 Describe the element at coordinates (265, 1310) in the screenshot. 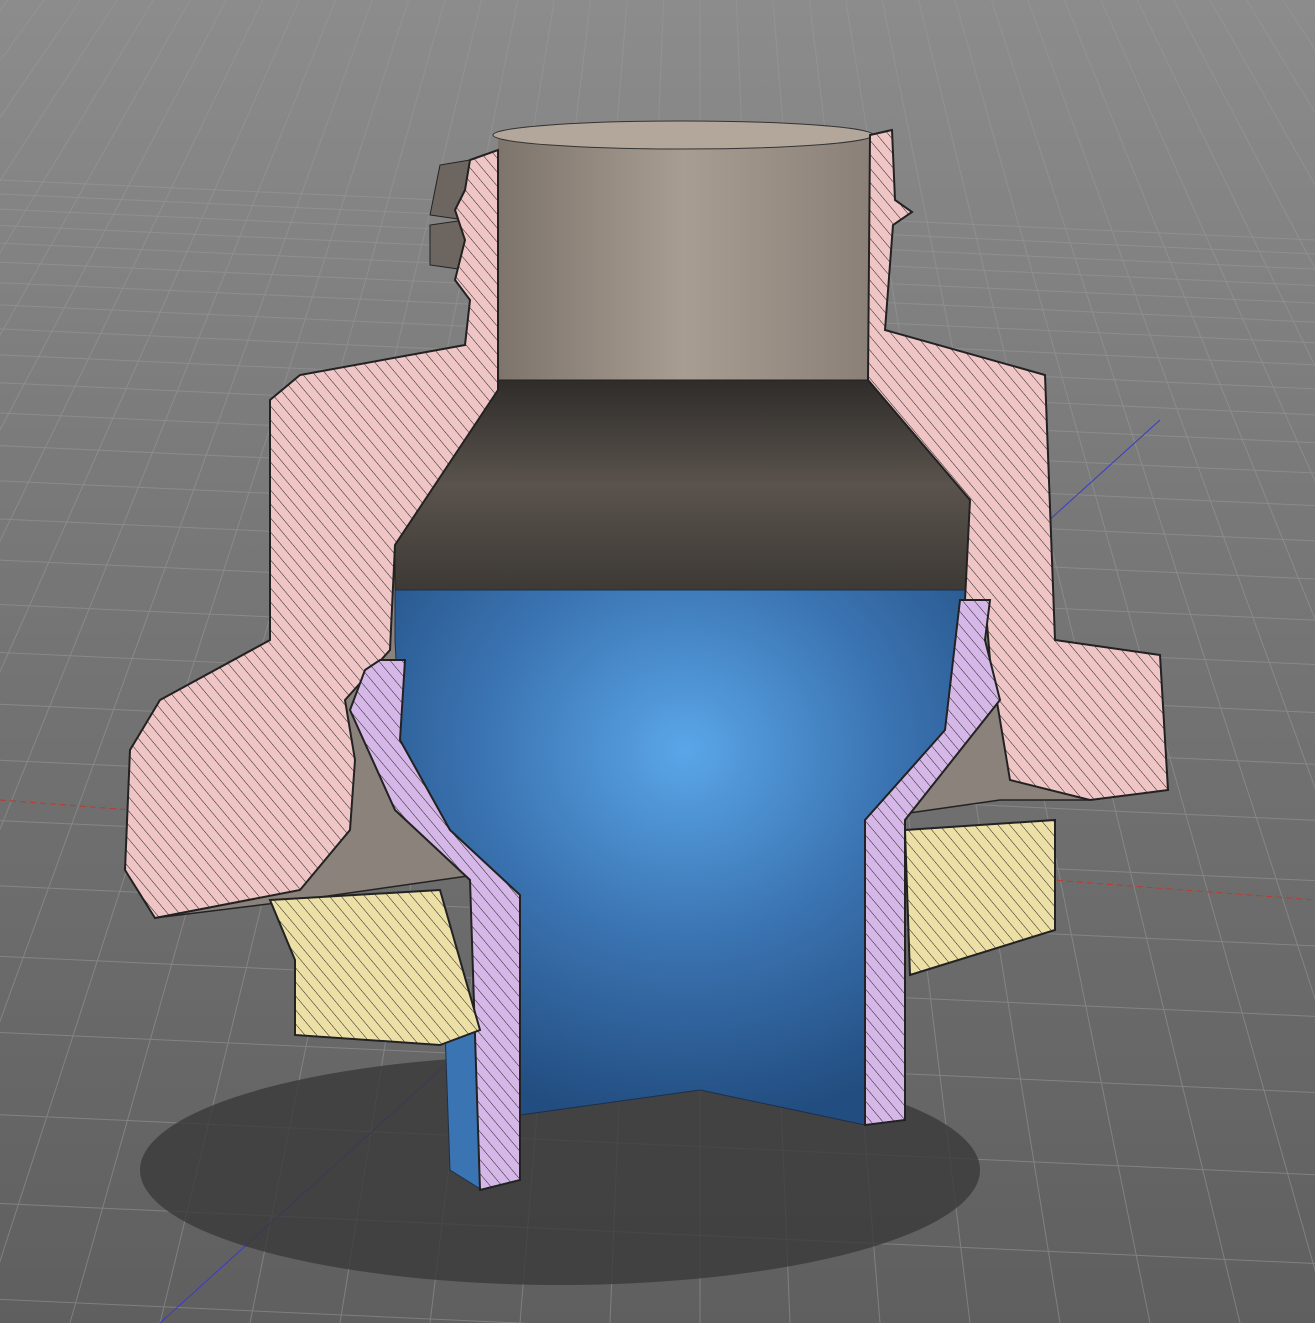

I see `grid-line` at that location.